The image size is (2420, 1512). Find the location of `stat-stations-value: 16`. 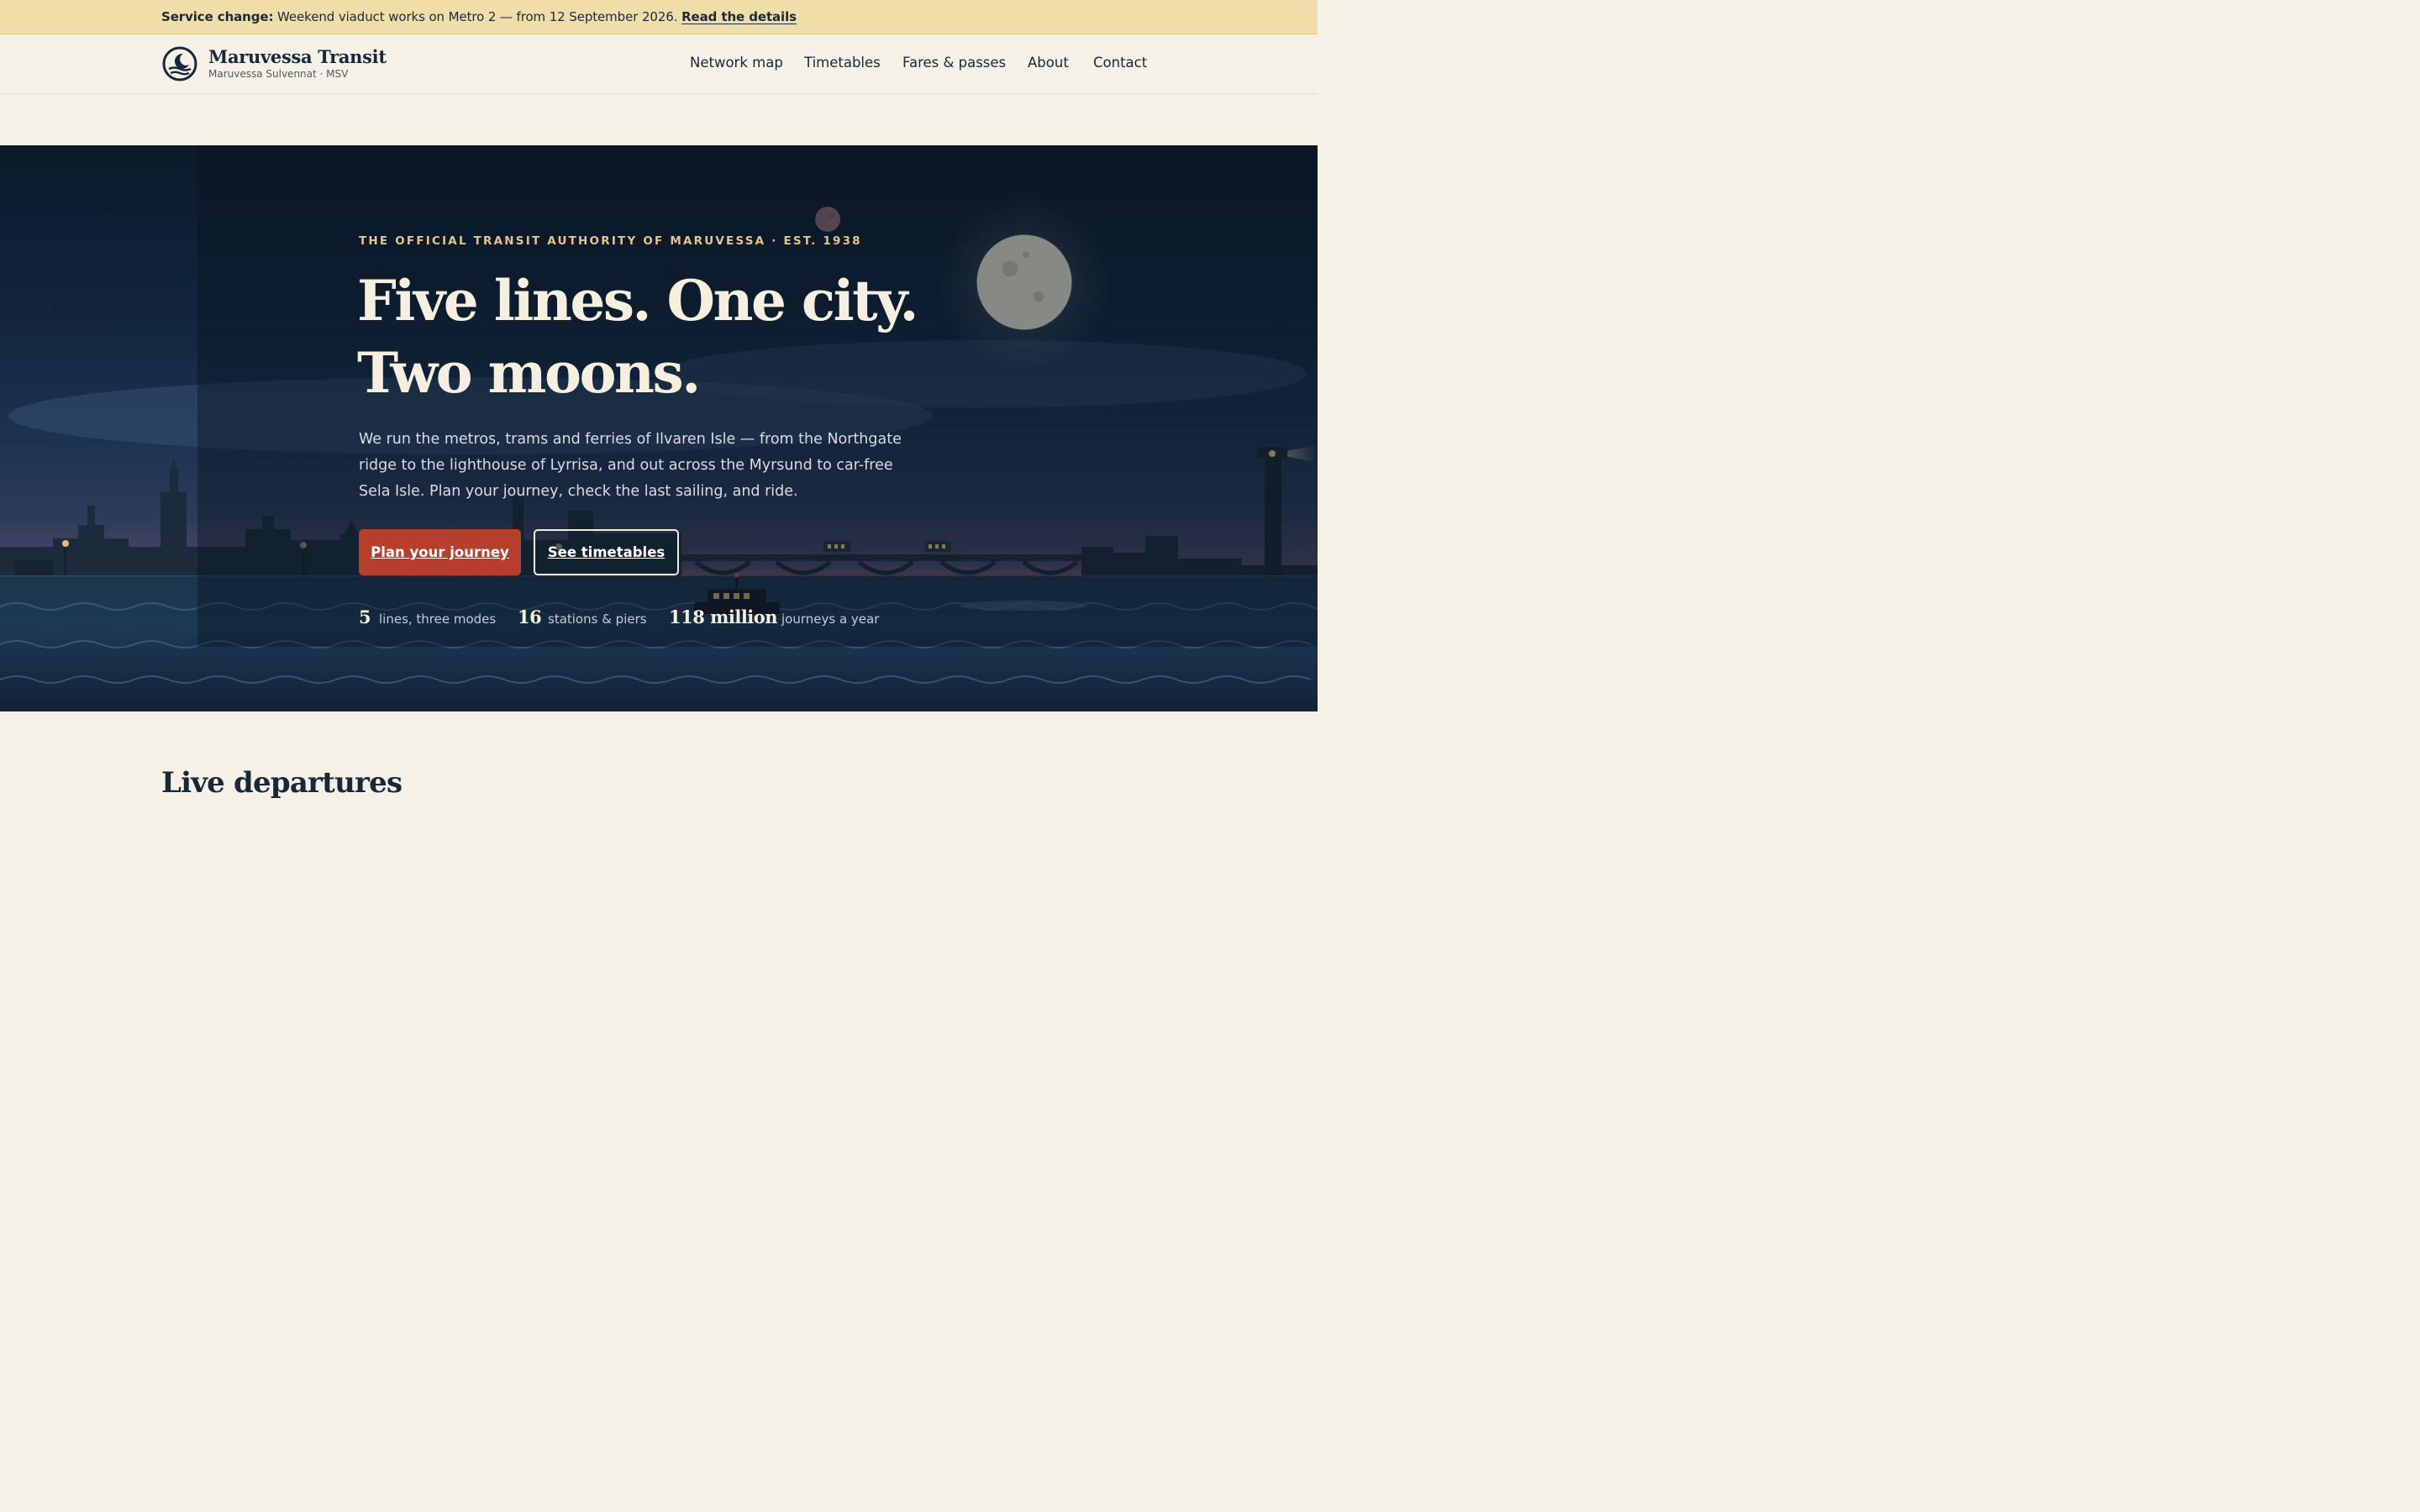

stat-stations-value: 16 is located at coordinates (530, 616).